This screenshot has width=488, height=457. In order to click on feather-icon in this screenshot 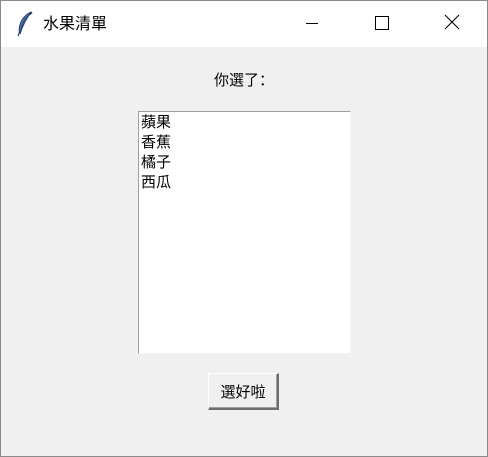, I will do `click(25, 24)`.